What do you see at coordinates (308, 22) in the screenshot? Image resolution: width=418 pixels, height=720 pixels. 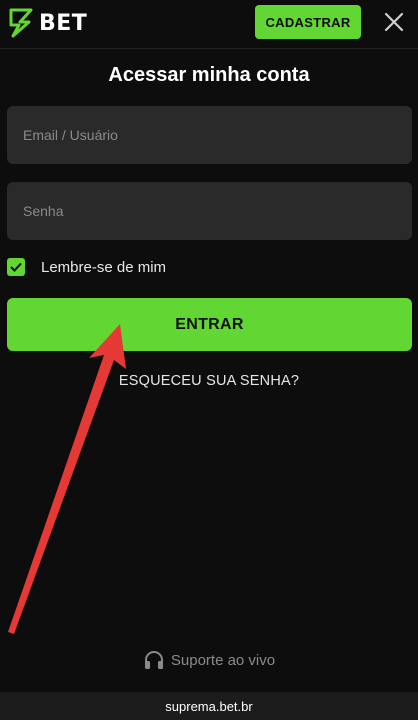 I see `register-button: CADASTRAR` at bounding box center [308, 22].